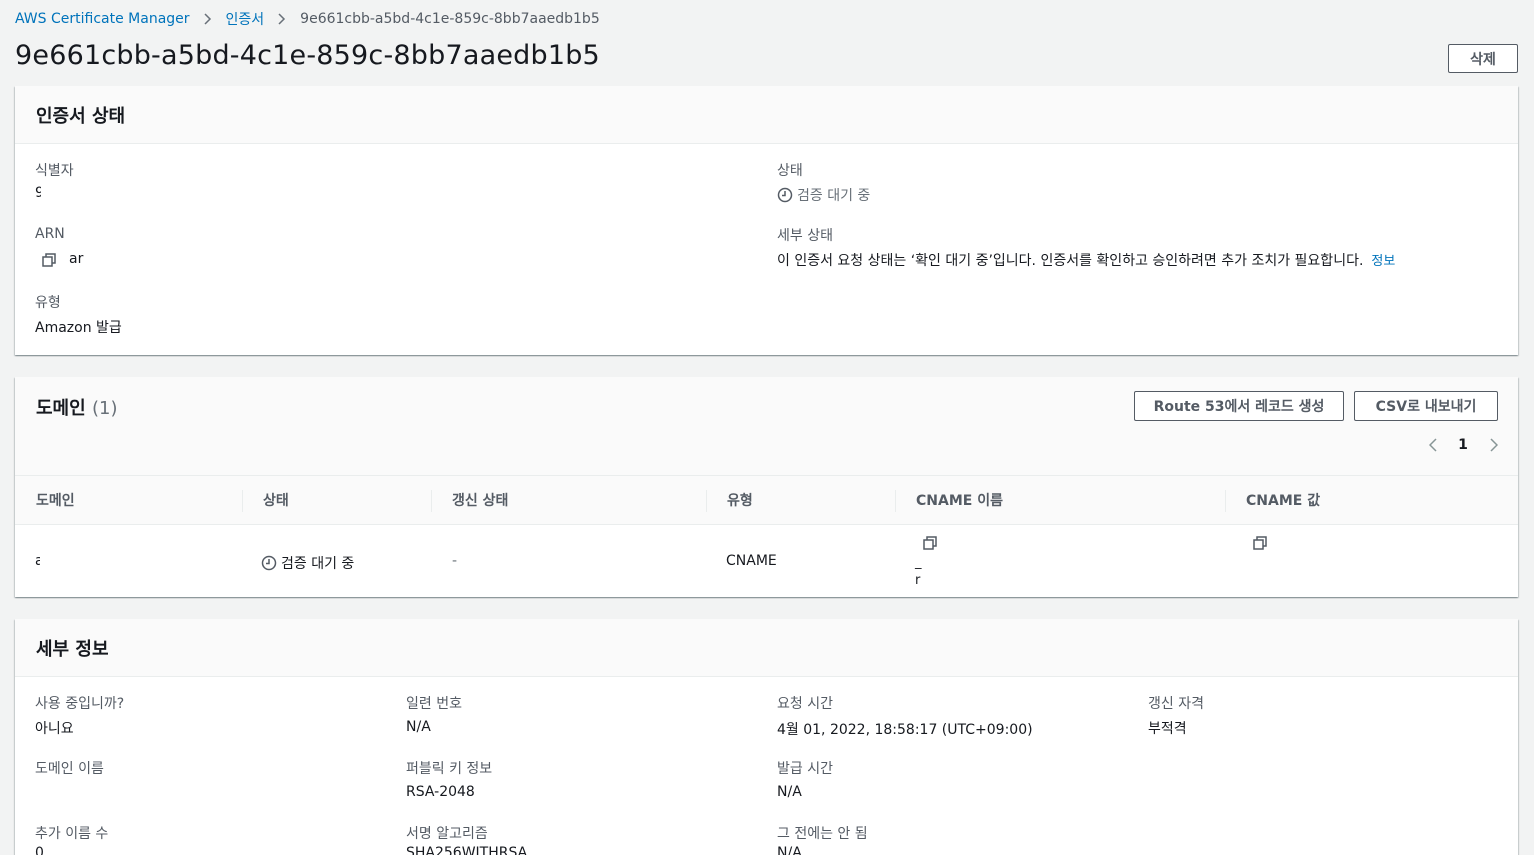  Describe the element at coordinates (1383, 259) in the screenshot. I see `info-link: 정보` at that location.